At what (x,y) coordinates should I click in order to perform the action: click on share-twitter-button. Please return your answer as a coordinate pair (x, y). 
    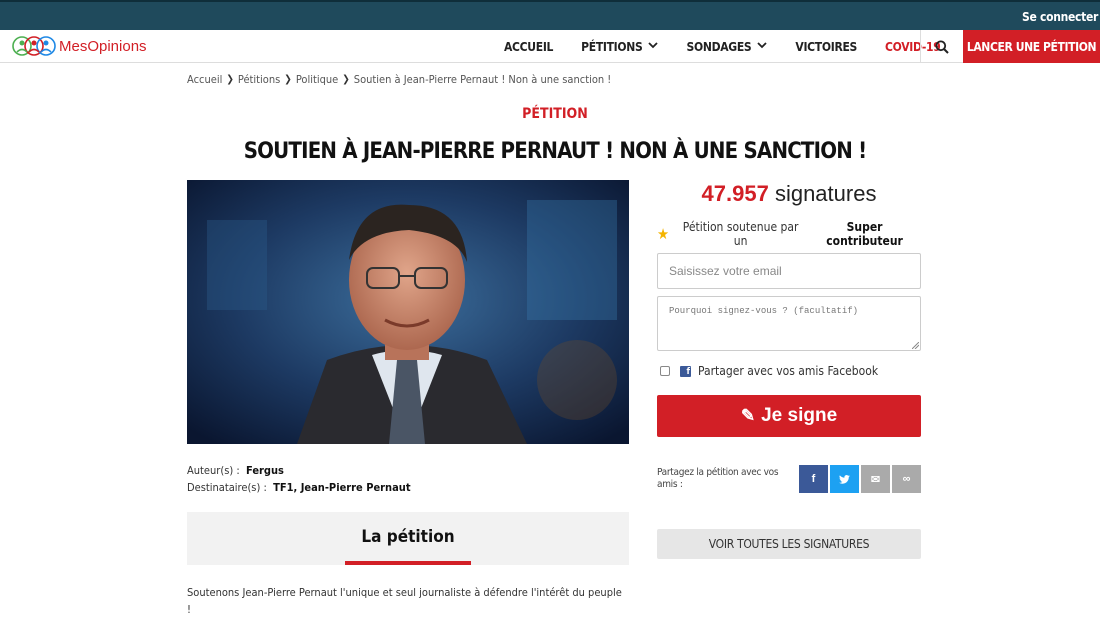
    Looking at the image, I should click on (844, 479).